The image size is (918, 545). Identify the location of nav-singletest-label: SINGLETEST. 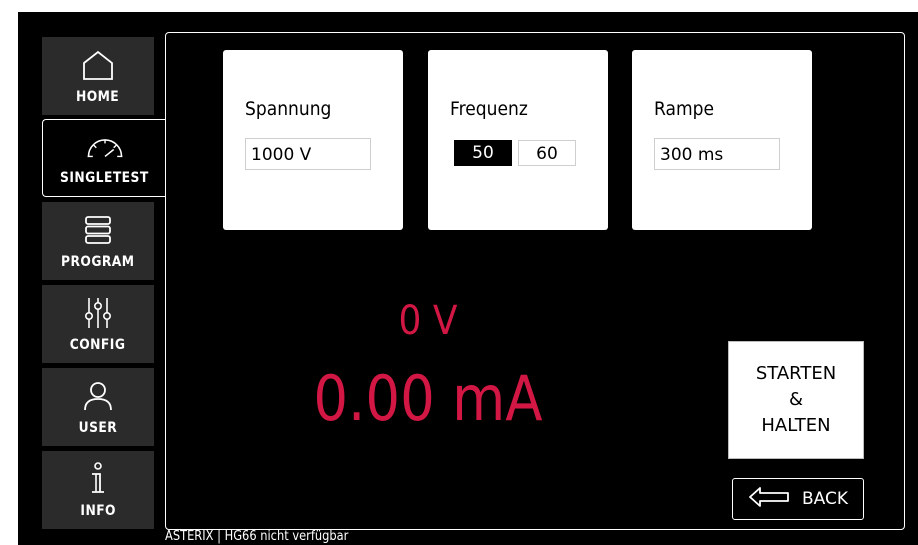
(104, 178).